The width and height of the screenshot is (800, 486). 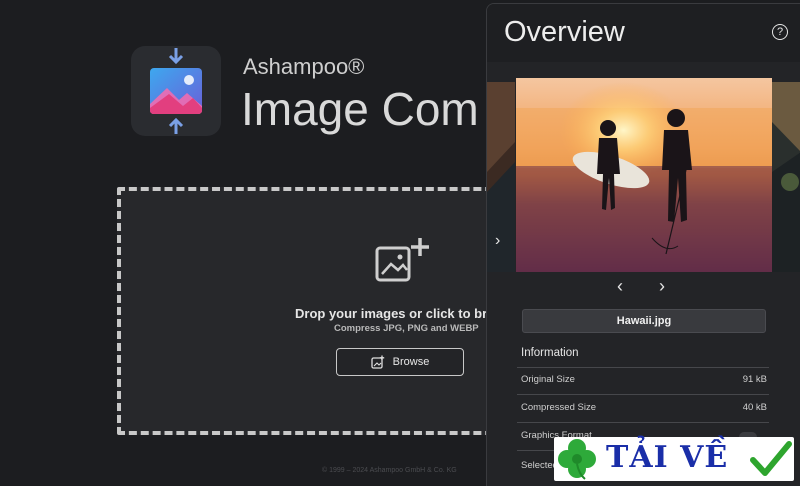 What do you see at coordinates (644, 321) in the screenshot?
I see `filename-field: Hawaii.jpg` at bounding box center [644, 321].